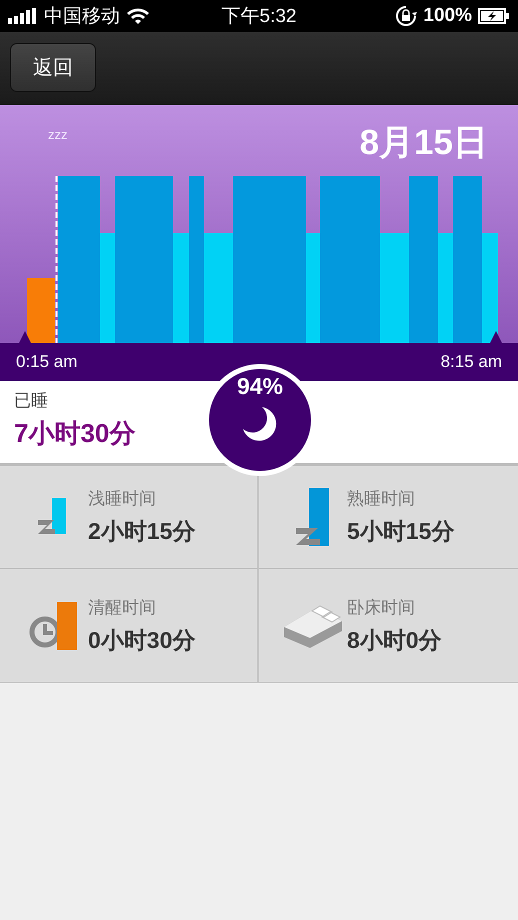  Describe the element at coordinates (53, 67) in the screenshot. I see `back-button: 返回` at that location.